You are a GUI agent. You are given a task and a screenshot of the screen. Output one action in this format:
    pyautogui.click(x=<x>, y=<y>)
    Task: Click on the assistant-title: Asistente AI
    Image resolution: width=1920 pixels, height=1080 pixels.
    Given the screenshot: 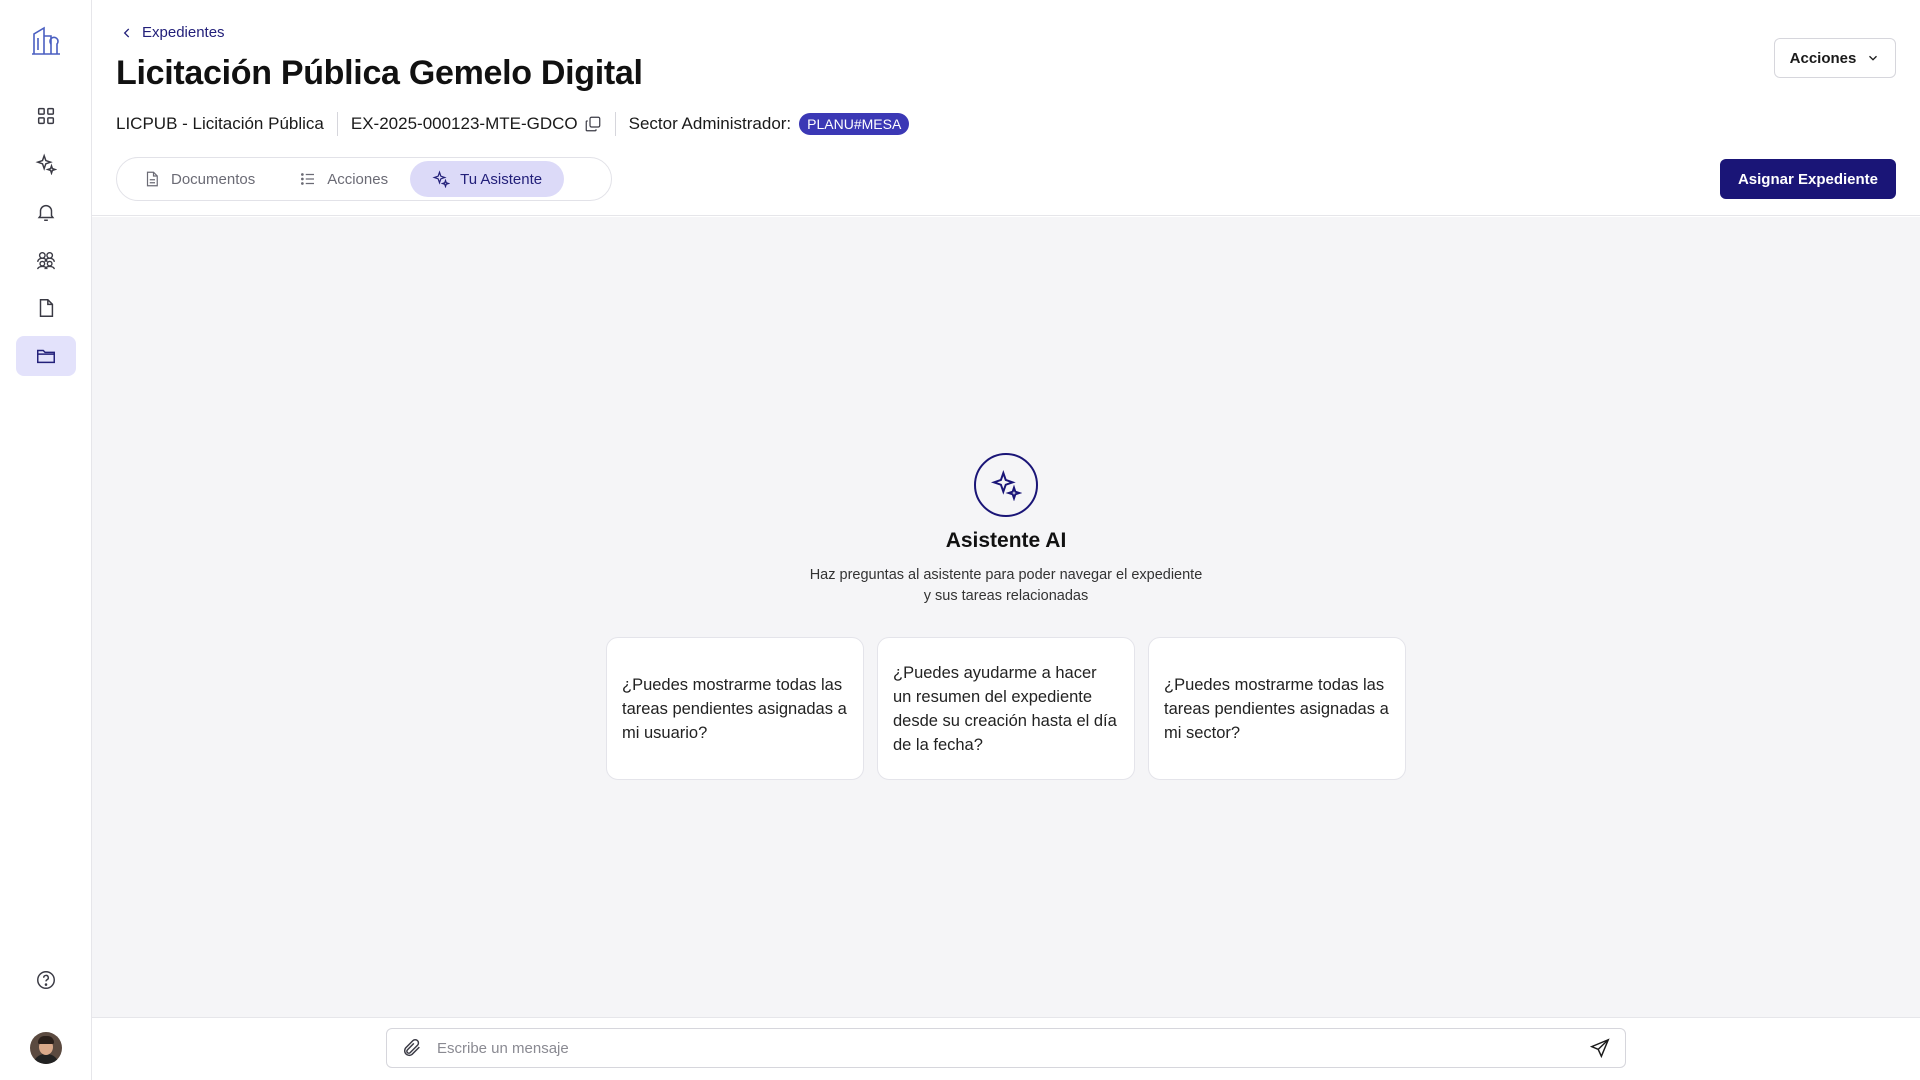 What is the action you would take?
    pyautogui.click(x=1006, y=540)
    